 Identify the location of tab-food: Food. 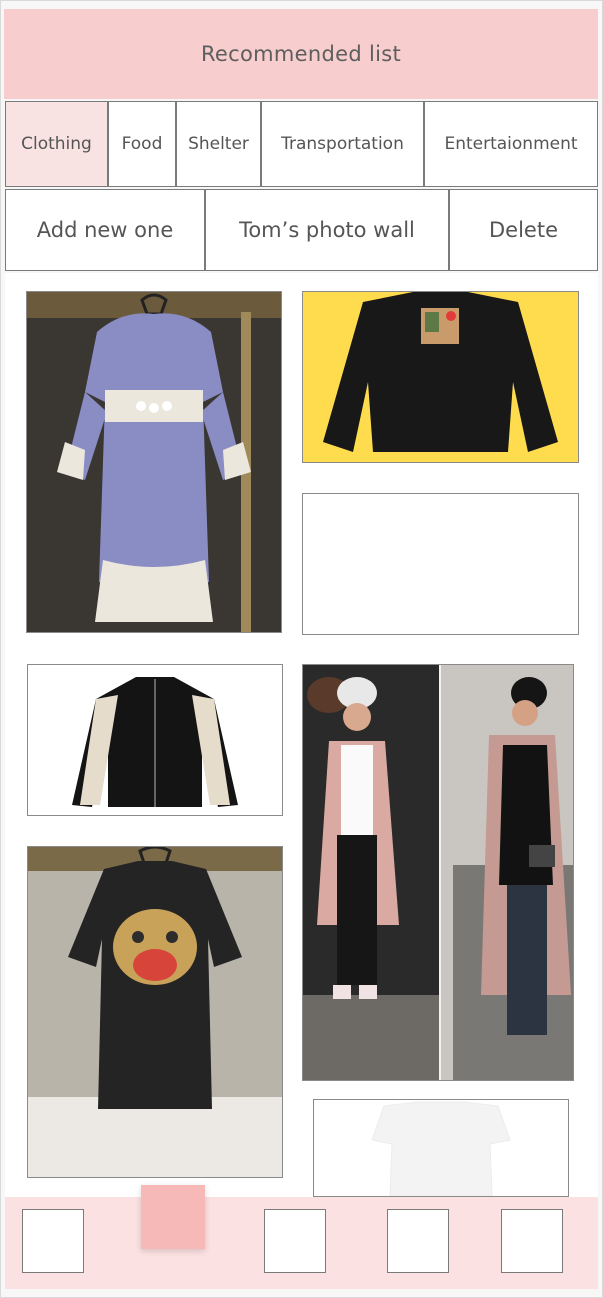
(142, 144).